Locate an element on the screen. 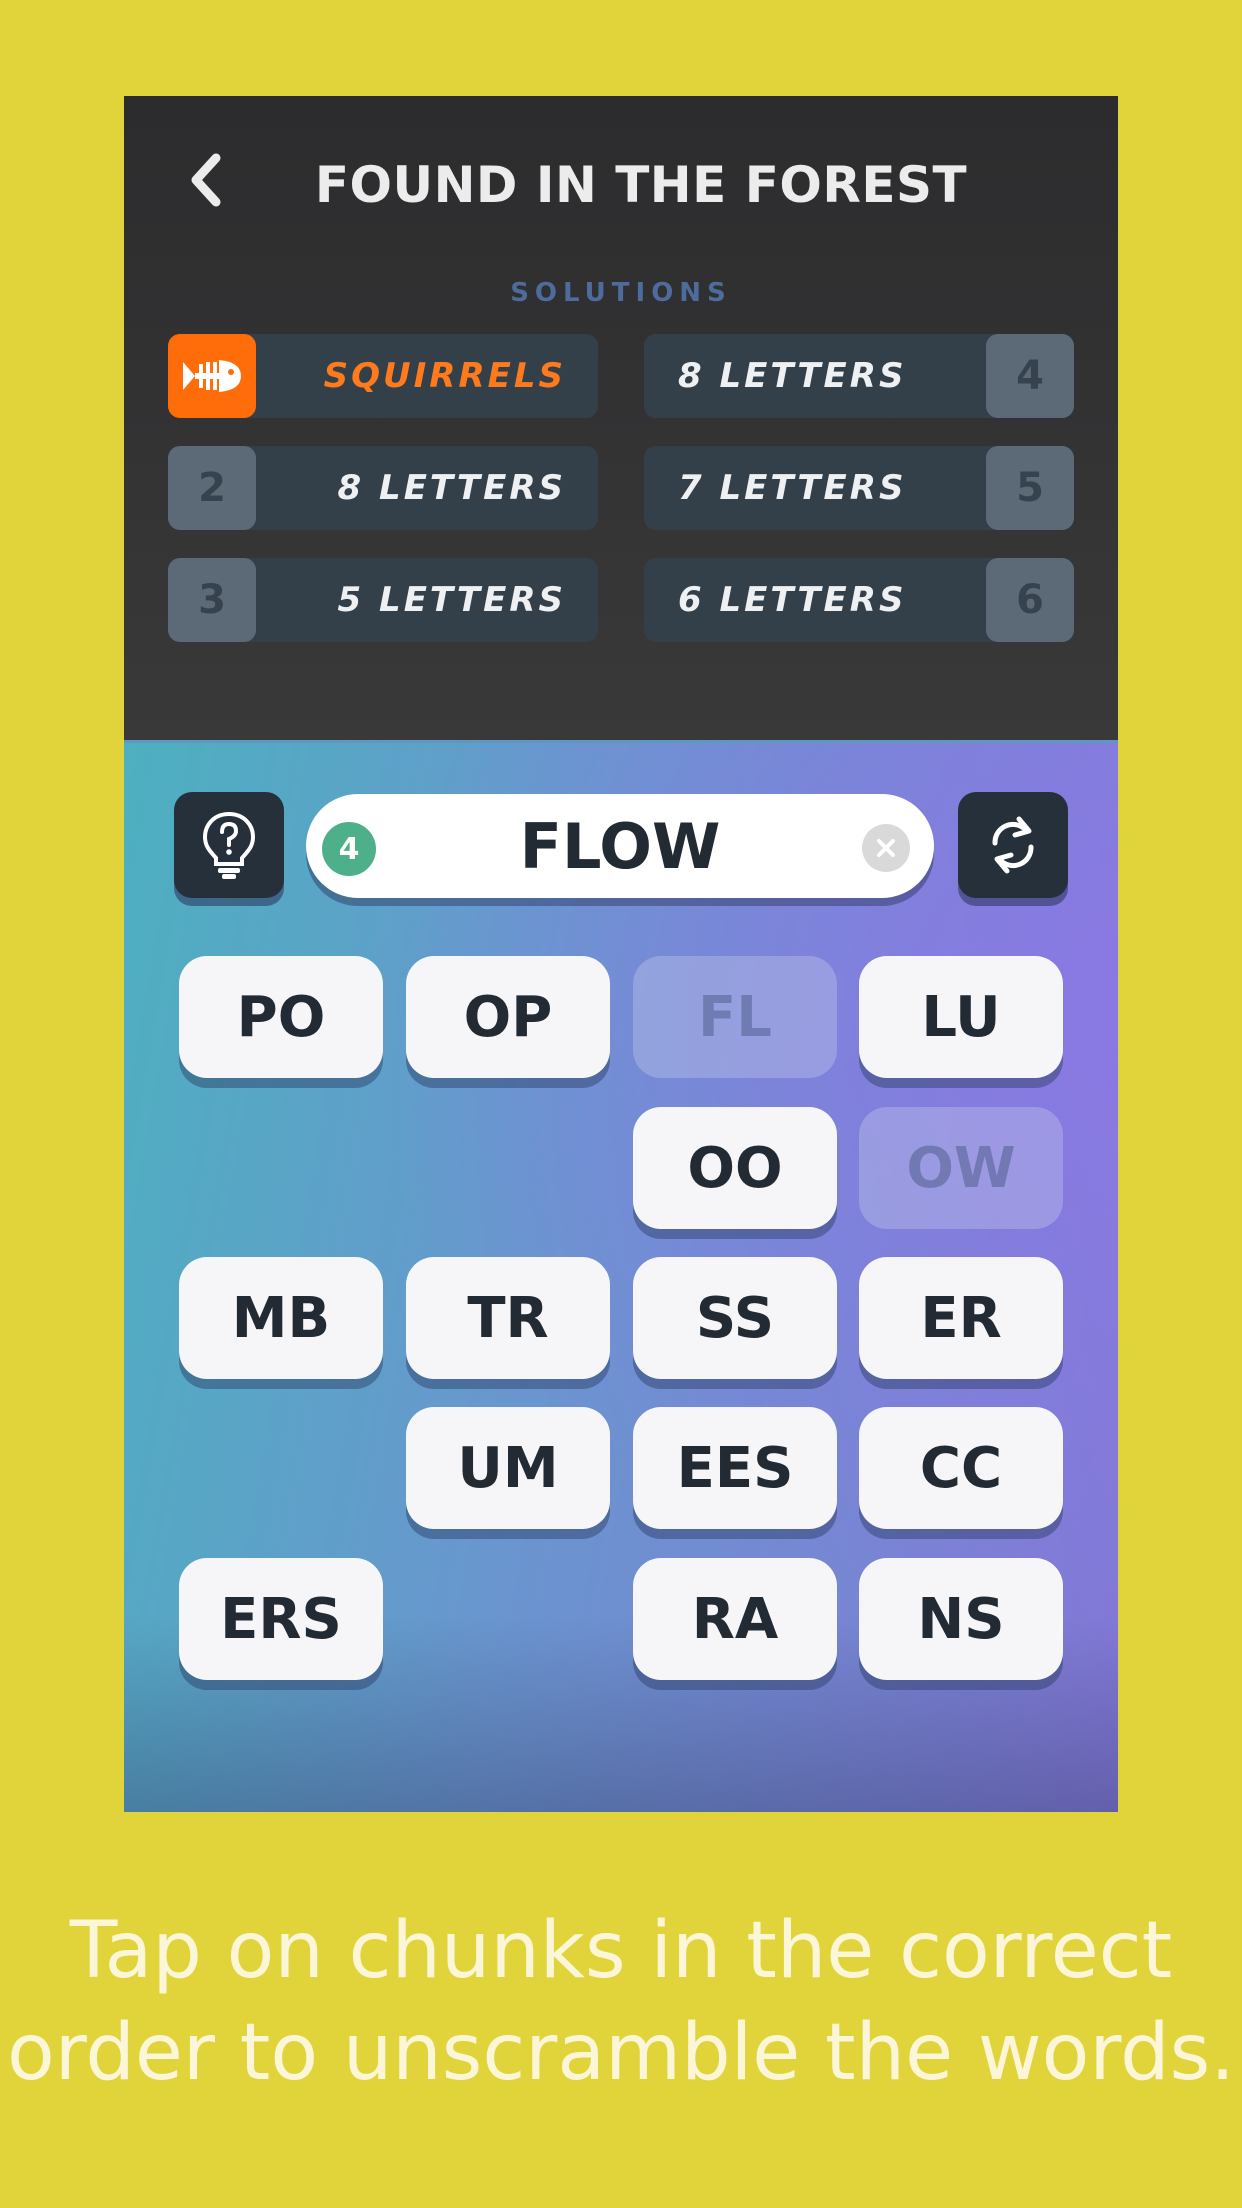 The width and height of the screenshot is (1242, 2208). solution-text: 7 LETTERS is located at coordinates (792, 488).